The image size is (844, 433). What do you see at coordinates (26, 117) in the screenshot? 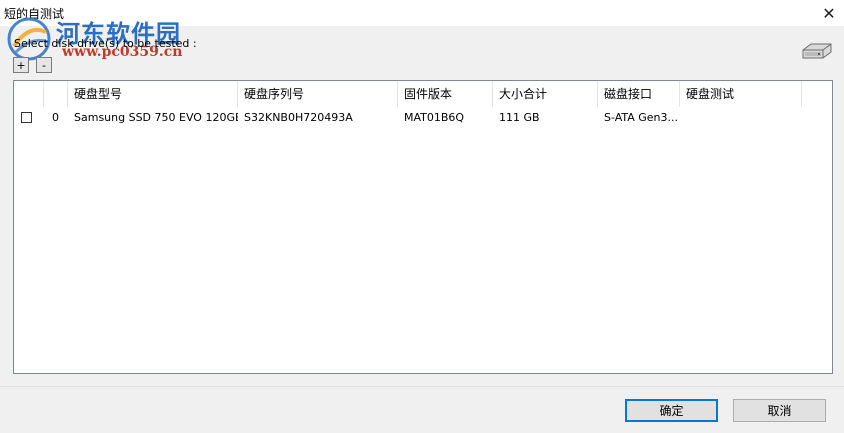
I see `drive-checkbox` at bounding box center [26, 117].